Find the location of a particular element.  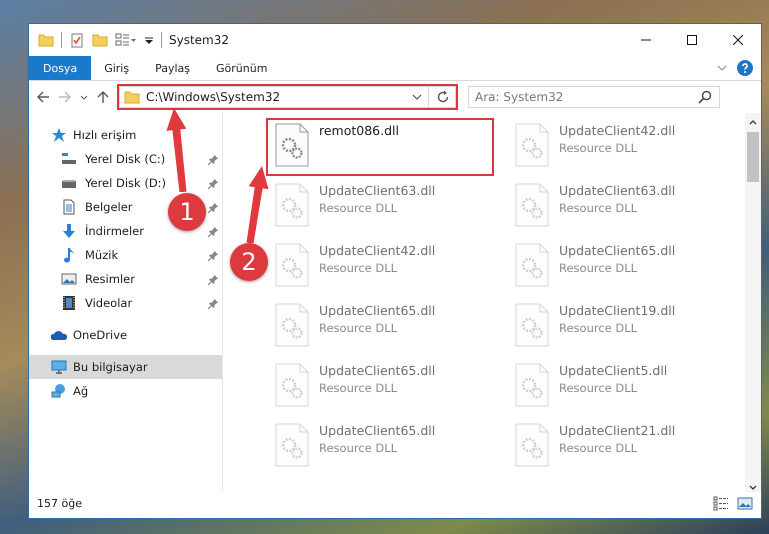

file-name: remot086.dll is located at coordinates (359, 130).